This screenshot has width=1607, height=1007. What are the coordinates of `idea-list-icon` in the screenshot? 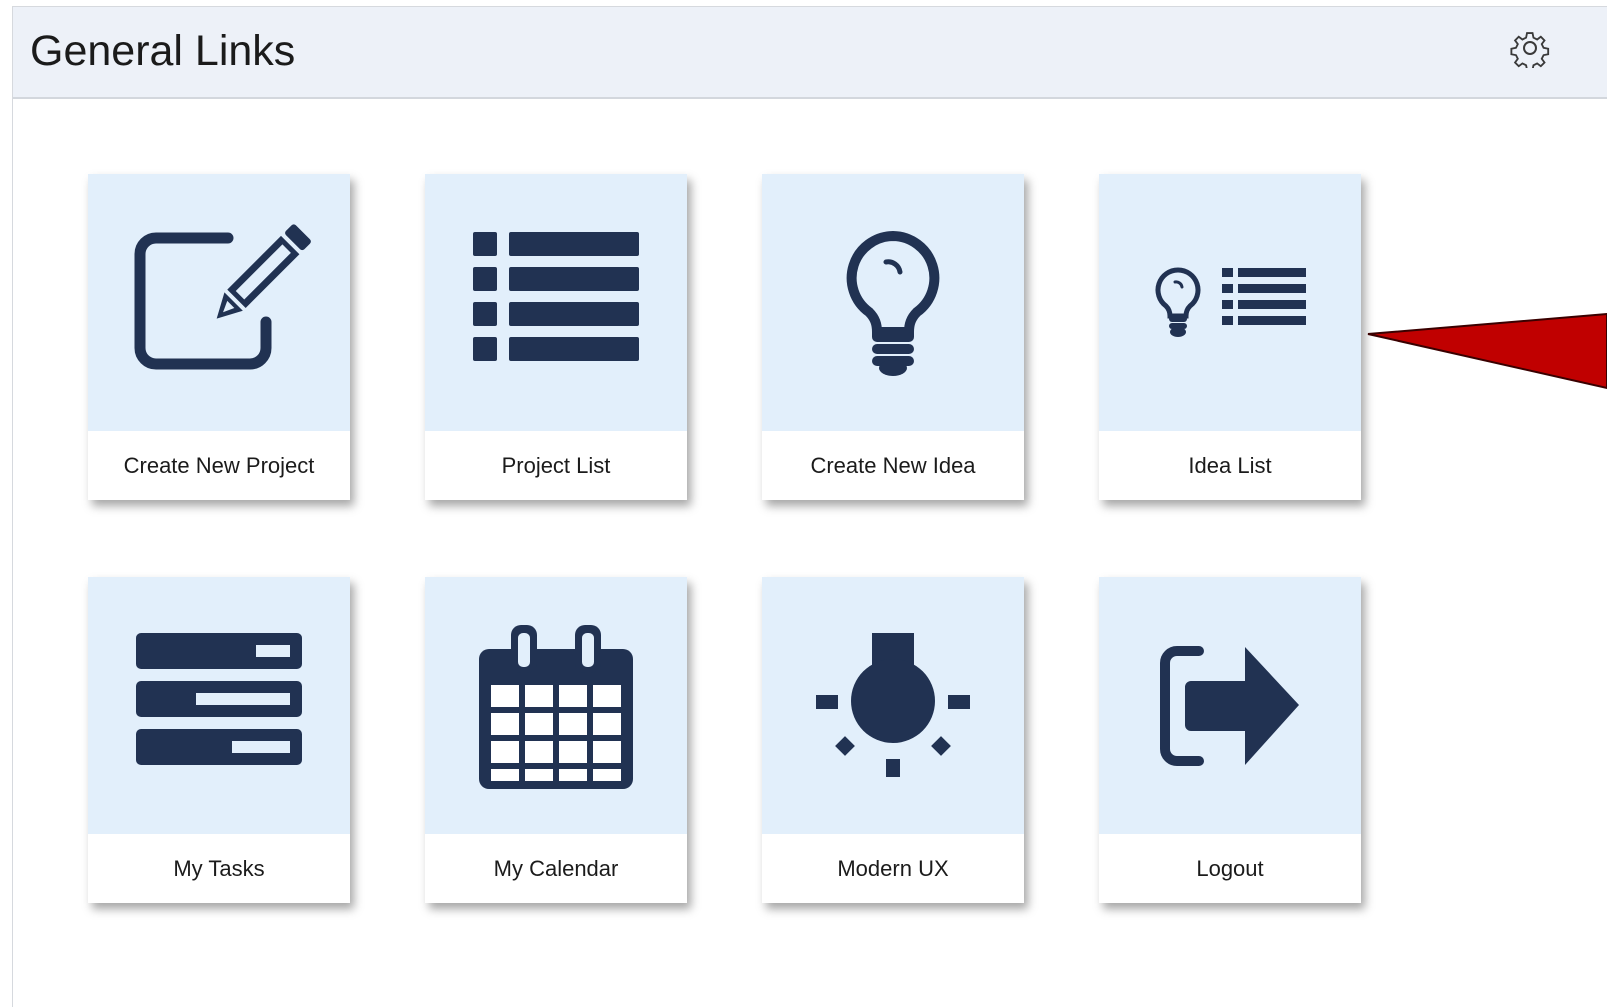 It's located at (1230, 302).